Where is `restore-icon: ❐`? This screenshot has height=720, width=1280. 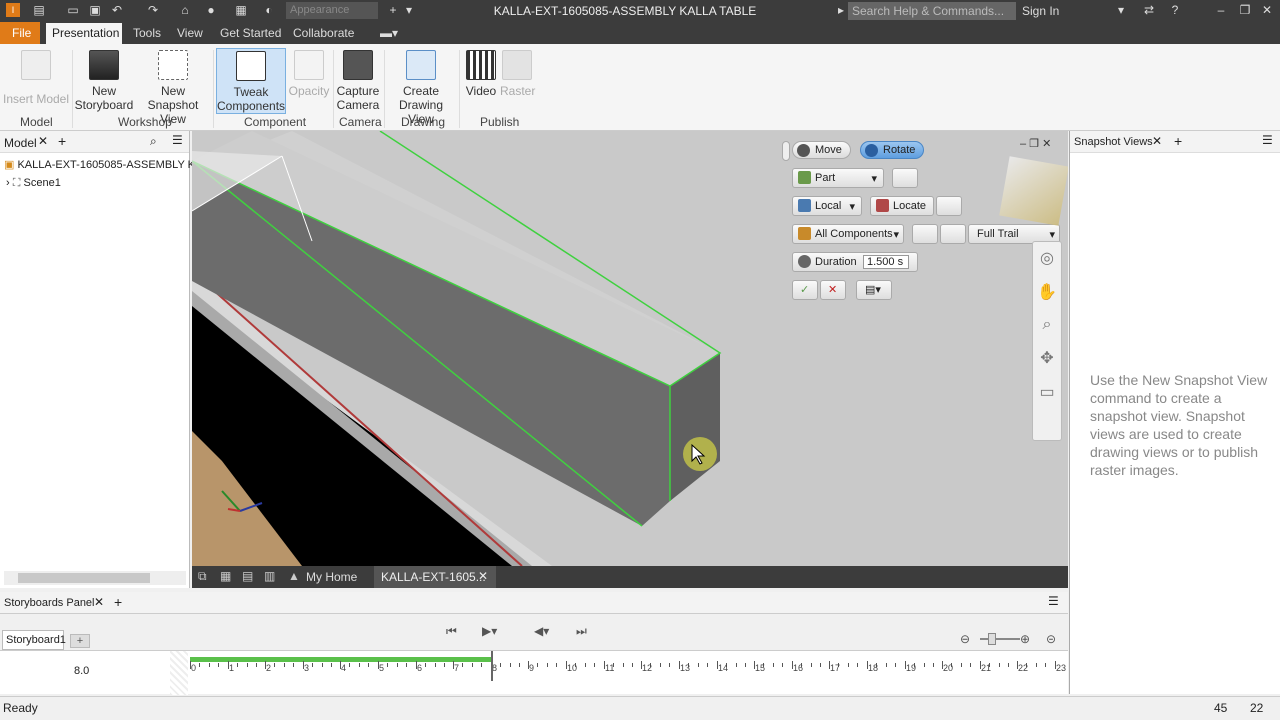 restore-icon: ❐ is located at coordinates (1245, 10).